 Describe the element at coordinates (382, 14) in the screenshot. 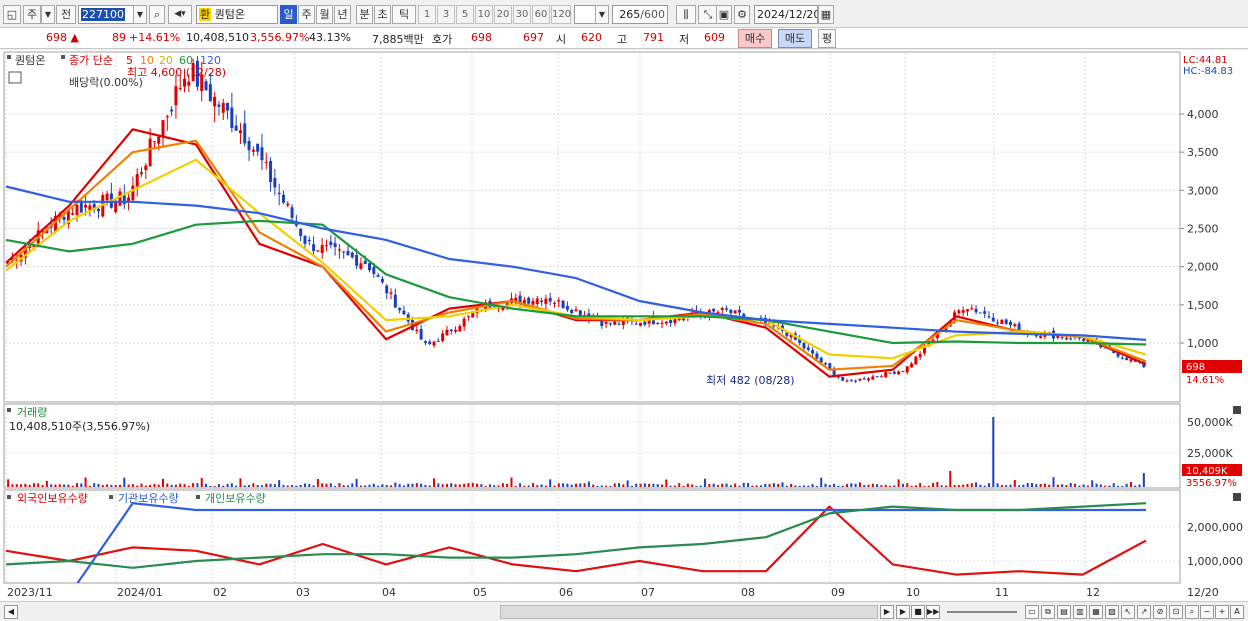

I see `period-second-tab: 초` at that location.